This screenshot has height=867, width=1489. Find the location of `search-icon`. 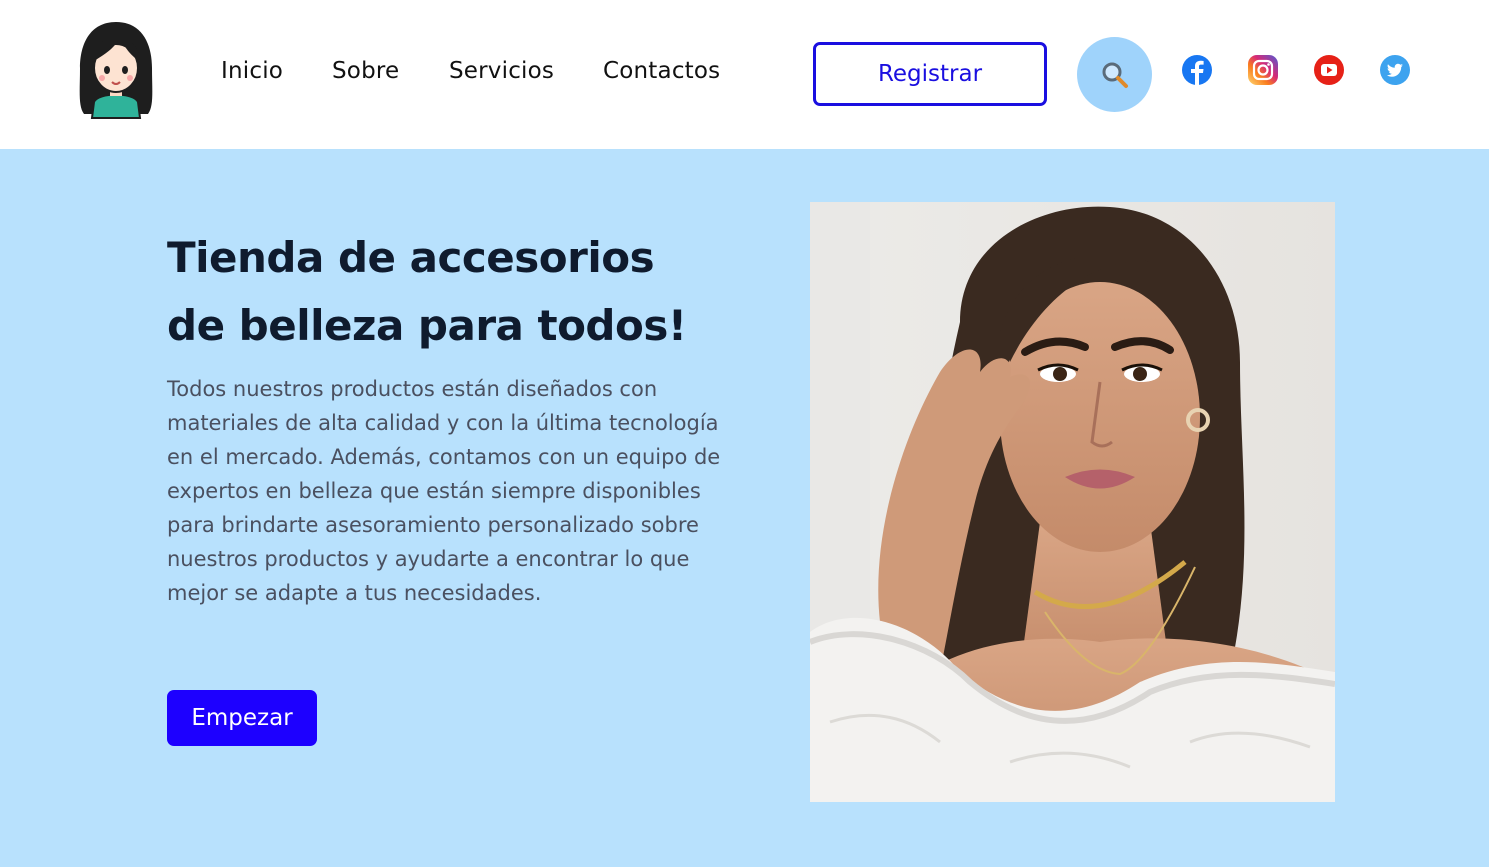

search-icon is located at coordinates (1115, 75).